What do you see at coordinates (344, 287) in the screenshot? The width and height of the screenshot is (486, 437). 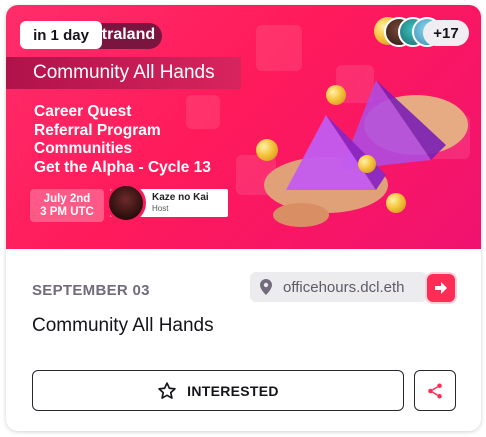 I see `location-text: officehours.dcl.eth` at bounding box center [344, 287].